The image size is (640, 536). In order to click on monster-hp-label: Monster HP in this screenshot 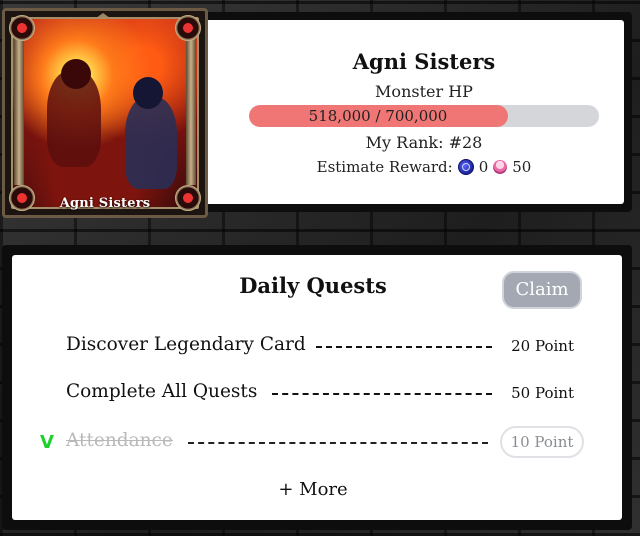, I will do `click(424, 91)`.